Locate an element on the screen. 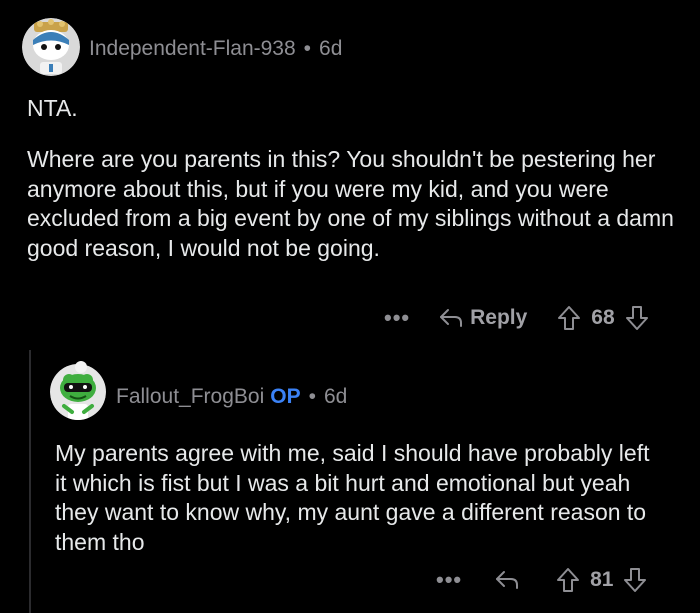 The height and width of the screenshot is (613, 700). vote-group: 68 is located at coordinates (602, 318).